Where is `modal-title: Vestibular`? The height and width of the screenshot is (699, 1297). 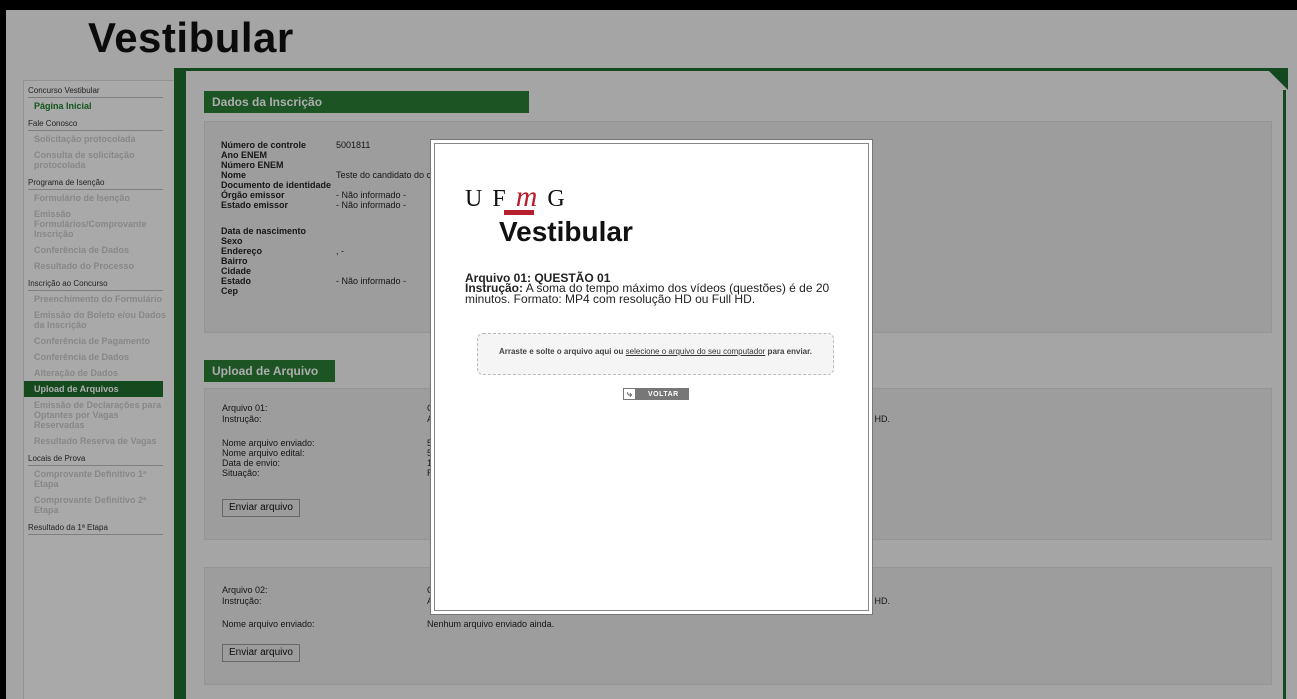 modal-title: Vestibular is located at coordinates (566, 231).